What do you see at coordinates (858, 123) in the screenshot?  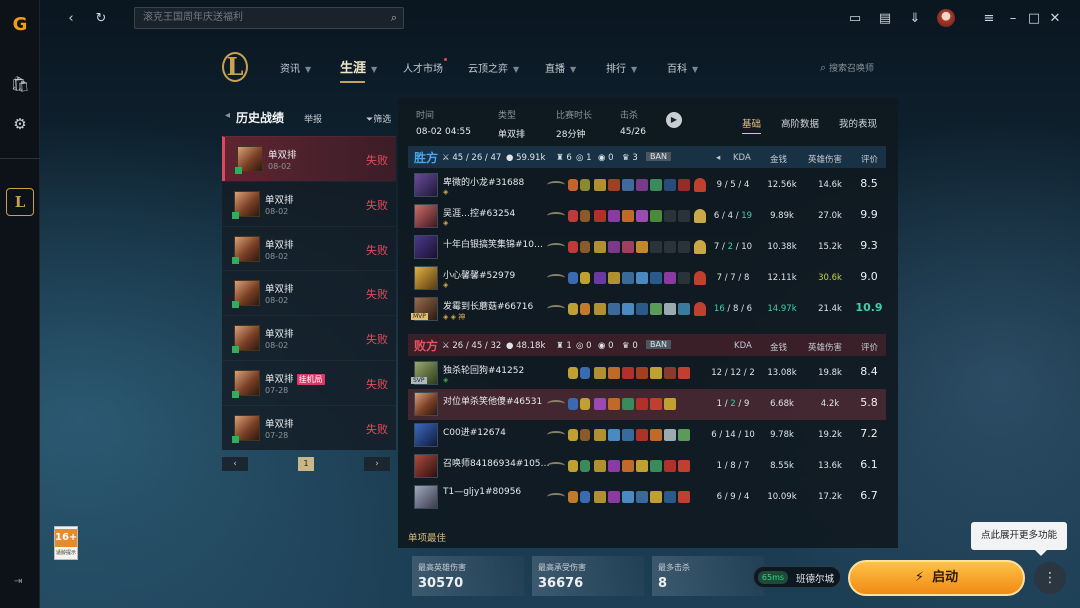 I see `tab-my-performance: 我的表现` at bounding box center [858, 123].